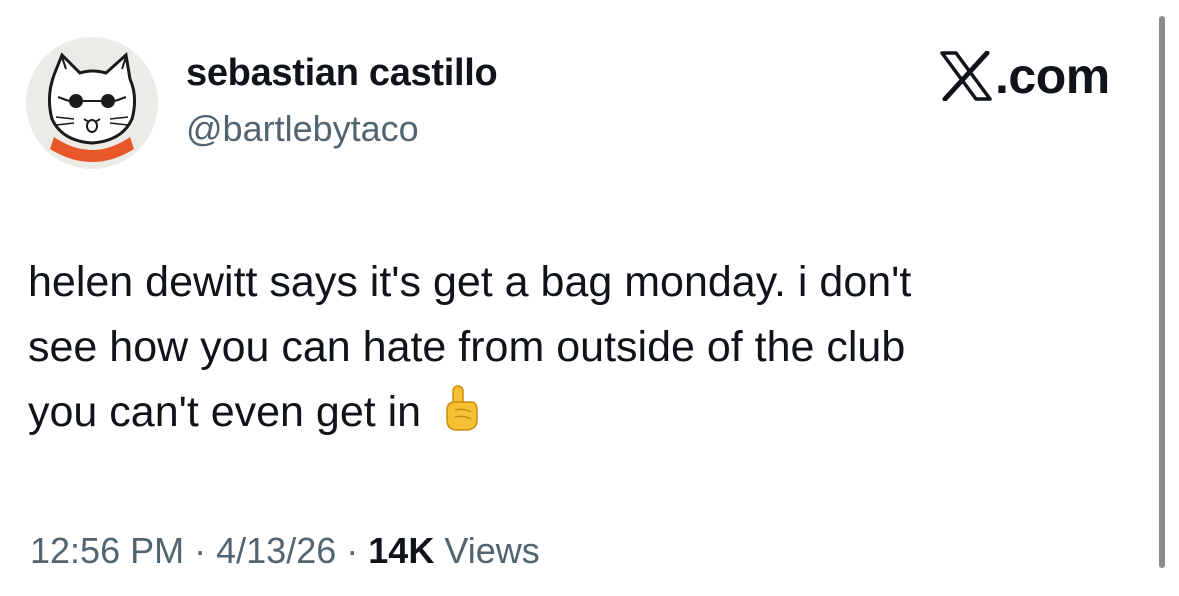  I want to click on tweet-line-last: you can't even get in, so click(568, 415).